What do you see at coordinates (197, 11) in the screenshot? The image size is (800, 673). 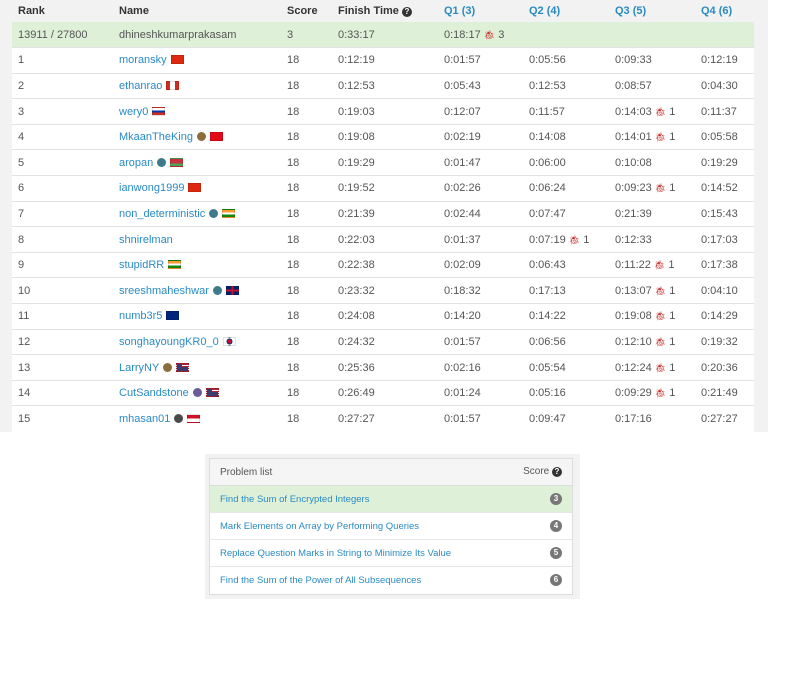 I see `col-name: Name` at bounding box center [197, 11].